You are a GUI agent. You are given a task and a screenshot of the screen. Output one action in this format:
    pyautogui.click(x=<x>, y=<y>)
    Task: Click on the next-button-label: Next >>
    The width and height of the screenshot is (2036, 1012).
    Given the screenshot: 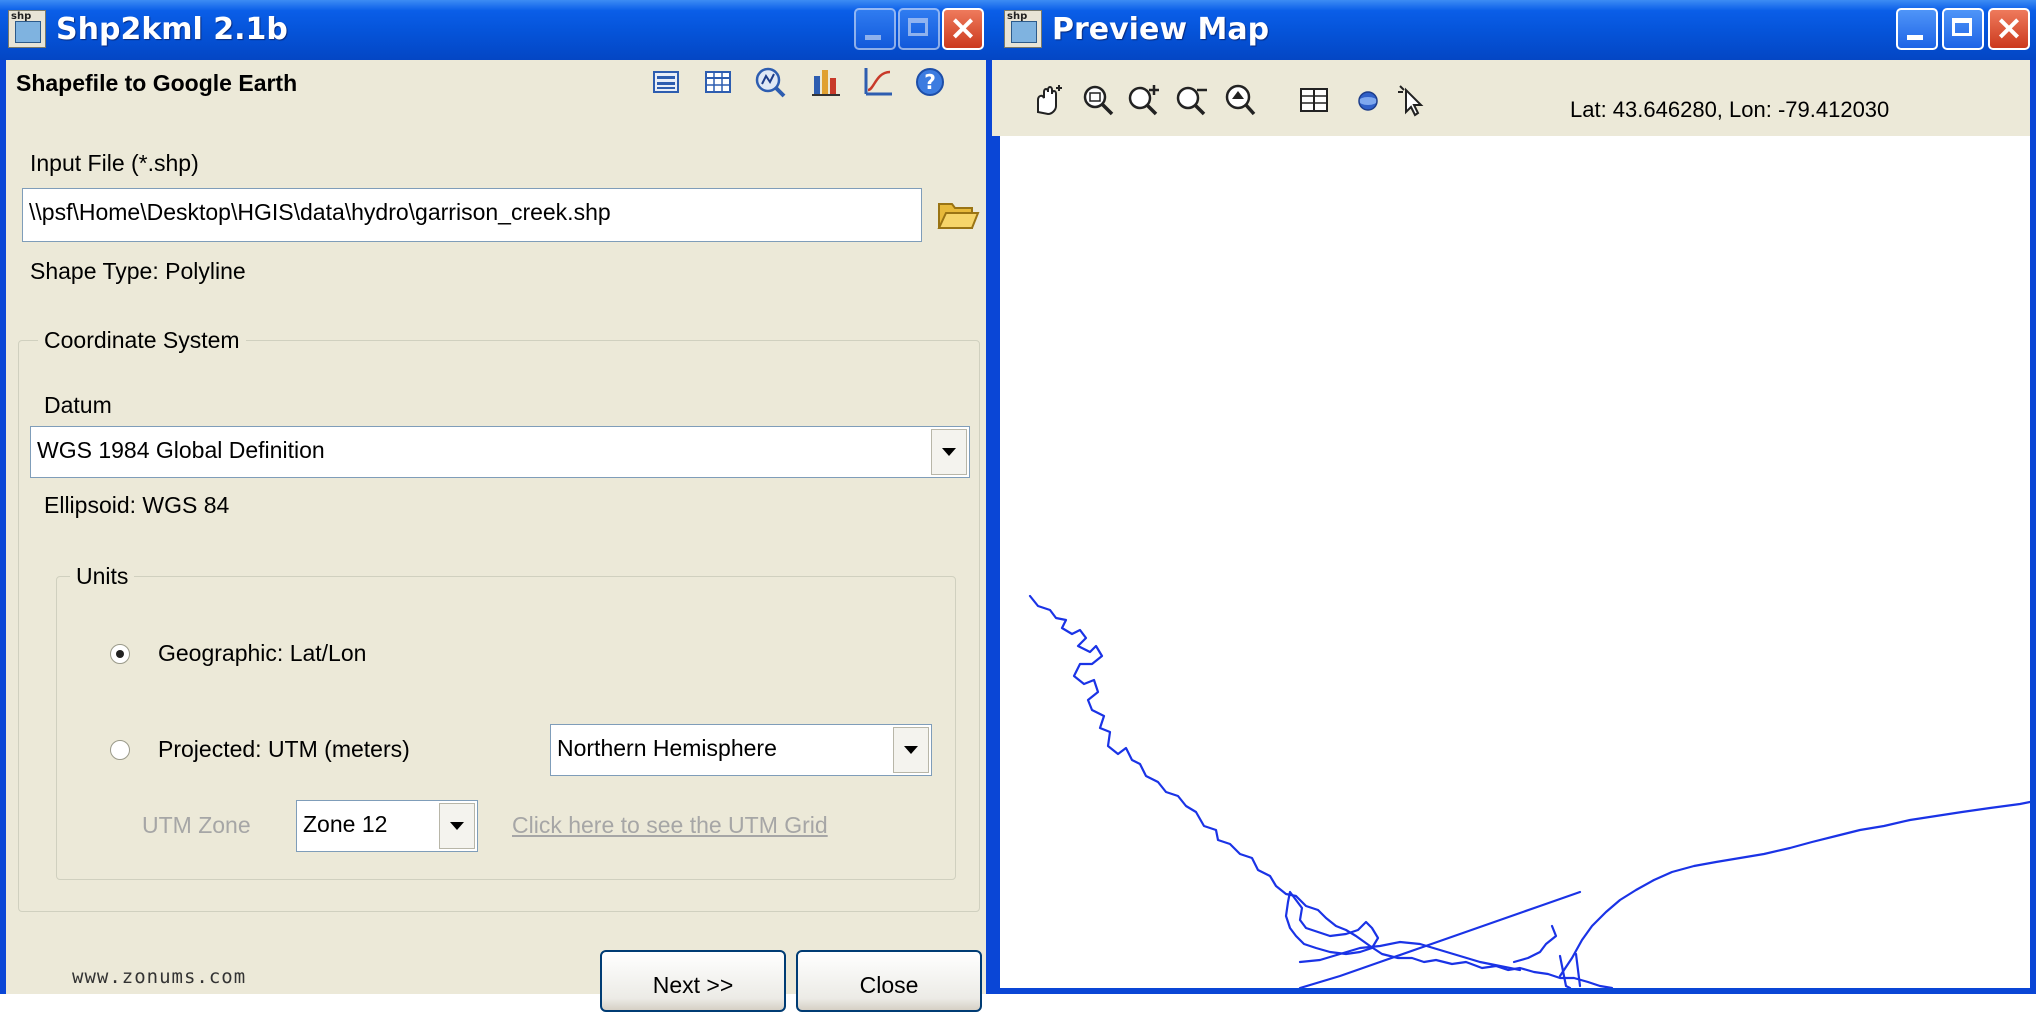 What is the action you would take?
    pyautogui.click(x=693, y=985)
    